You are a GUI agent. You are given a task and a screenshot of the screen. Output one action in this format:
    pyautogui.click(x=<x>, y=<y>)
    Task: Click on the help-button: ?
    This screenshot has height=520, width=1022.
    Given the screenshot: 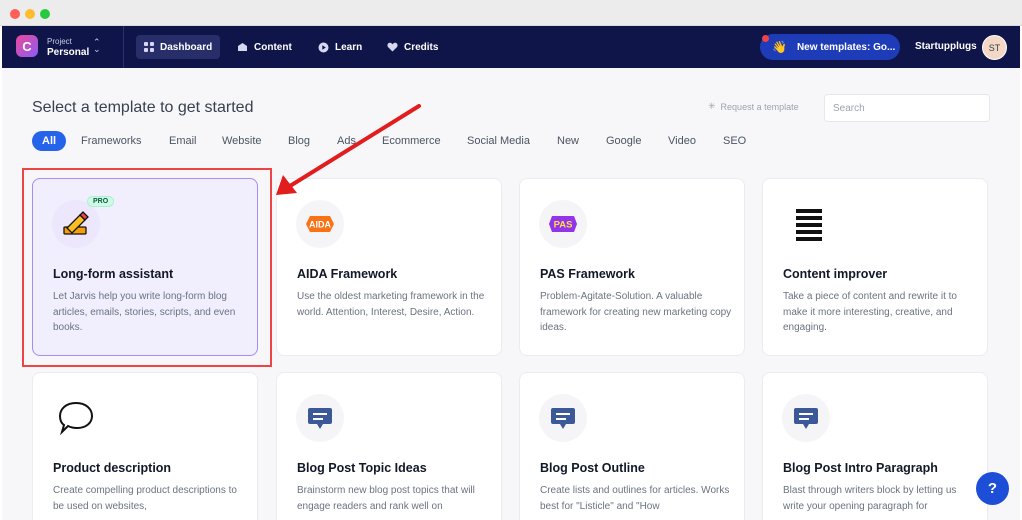 What is the action you would take?
    pyautogui.click(x=992, y=488)
    